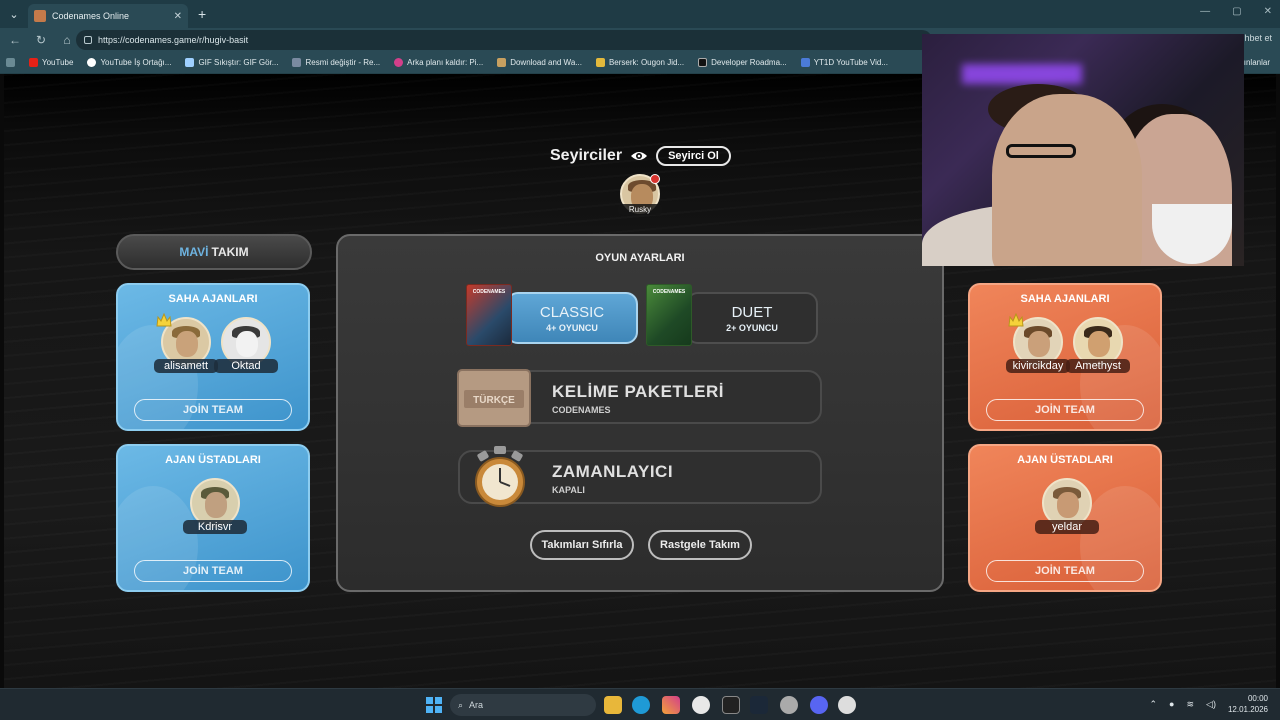 This screenshot has height=720, width=1280. What do you see at coordinates (1065, 460) in the screenshot?
I see `red-spymasters-title: AJAN ÜSTADLARI` at bounding box center [1065, 460].